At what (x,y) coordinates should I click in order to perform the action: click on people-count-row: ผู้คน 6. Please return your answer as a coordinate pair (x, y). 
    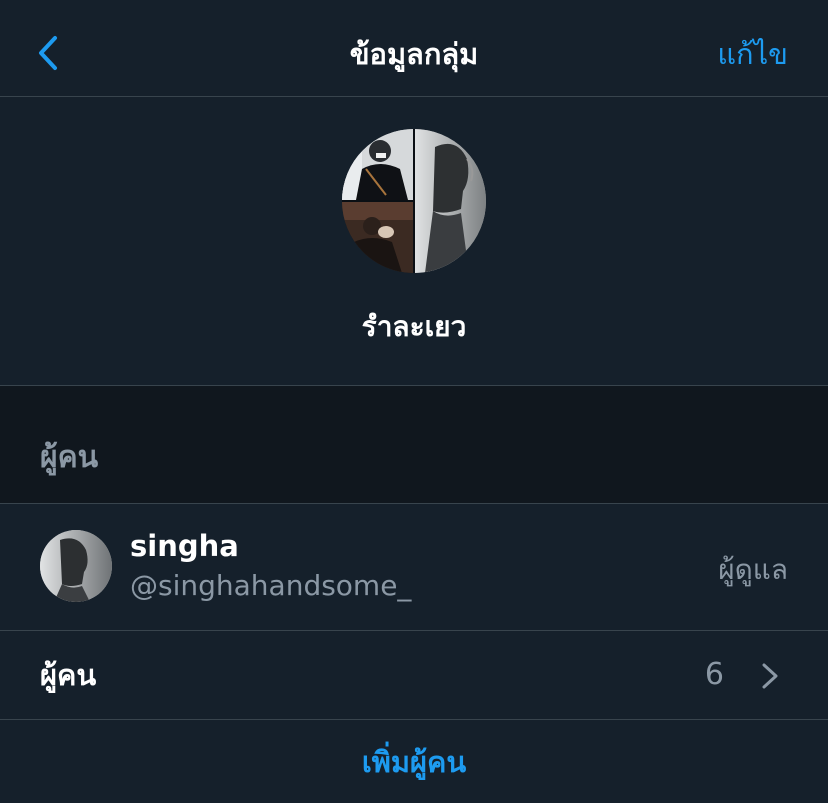
    Looking at the image, I should click on (414, 675).